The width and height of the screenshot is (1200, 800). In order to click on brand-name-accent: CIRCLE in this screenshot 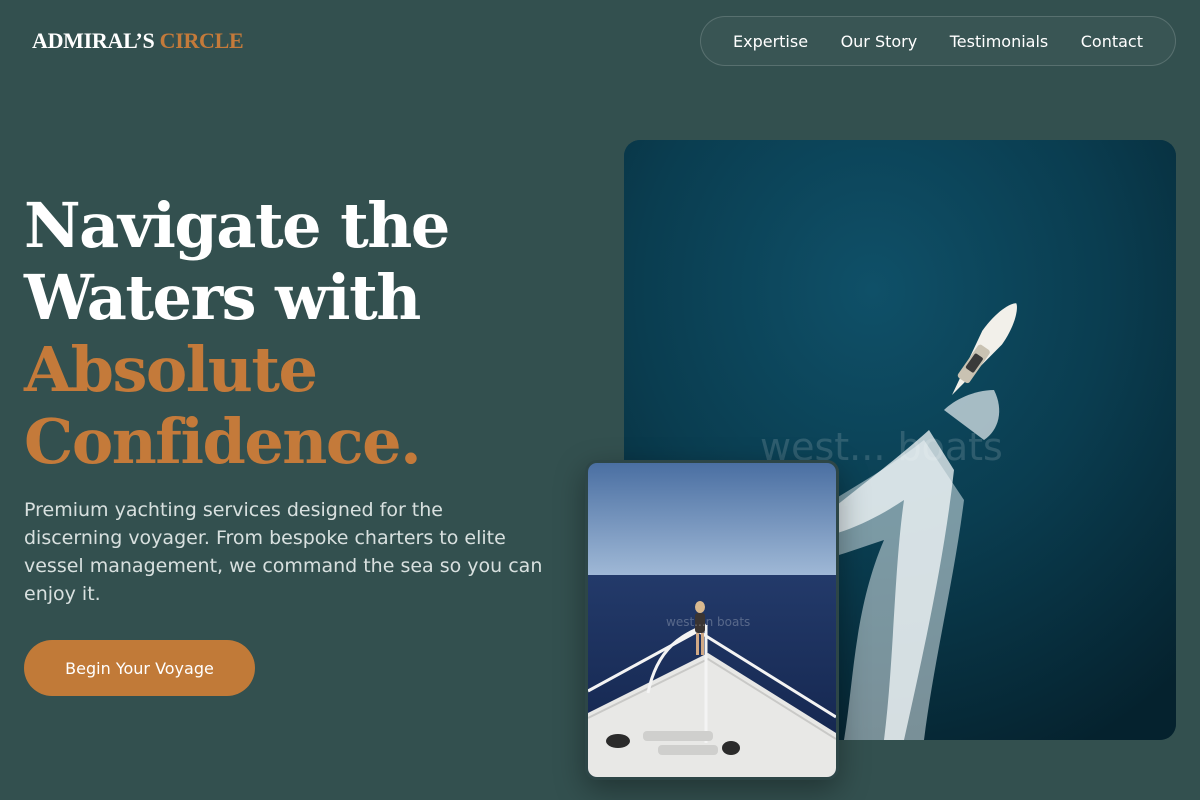, I will do `click(201, 40)`.